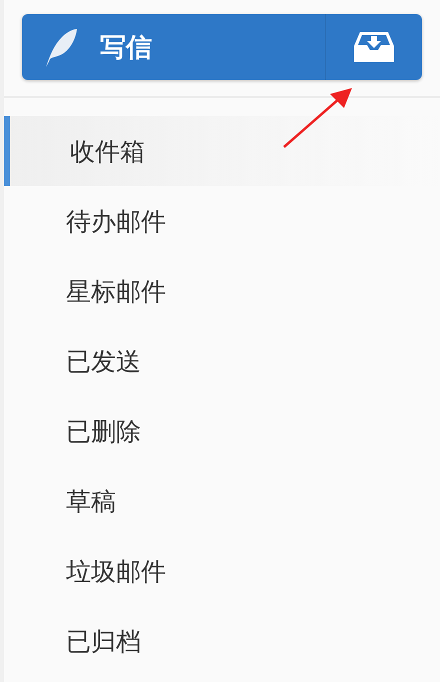 This screenshot has width=440, height=682. I want to click on folder-item: 草稿, so click(222, 501).